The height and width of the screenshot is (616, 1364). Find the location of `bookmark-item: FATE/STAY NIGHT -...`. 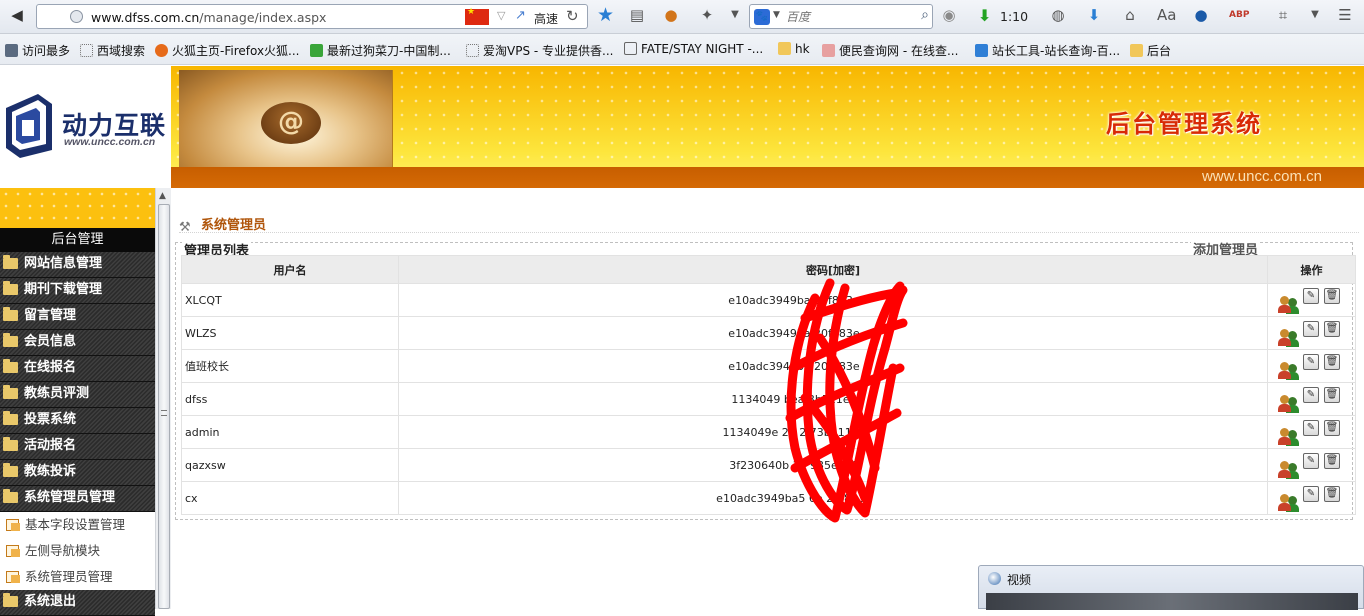

bookmark-item: FATE/STAY NIGHT -... is located at coordinates (693, 49).